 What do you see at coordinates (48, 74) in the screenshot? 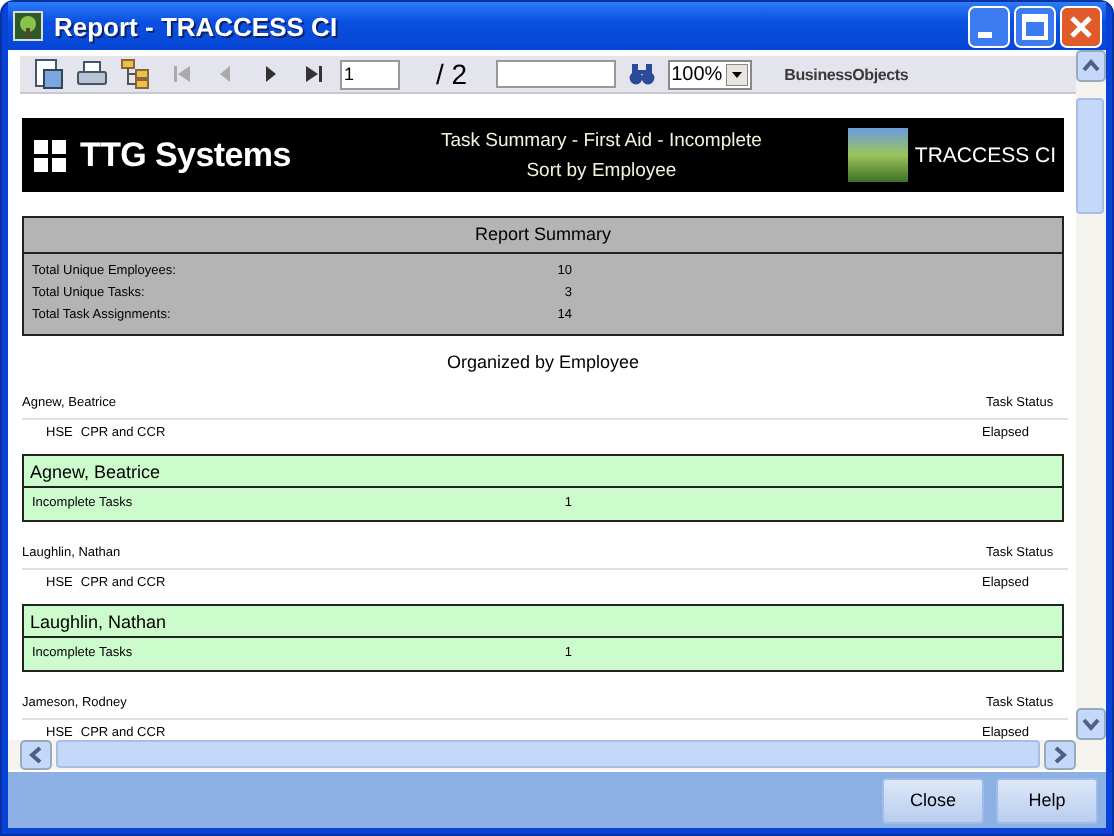
I see `export-icon` at bounding box center [48, 74].